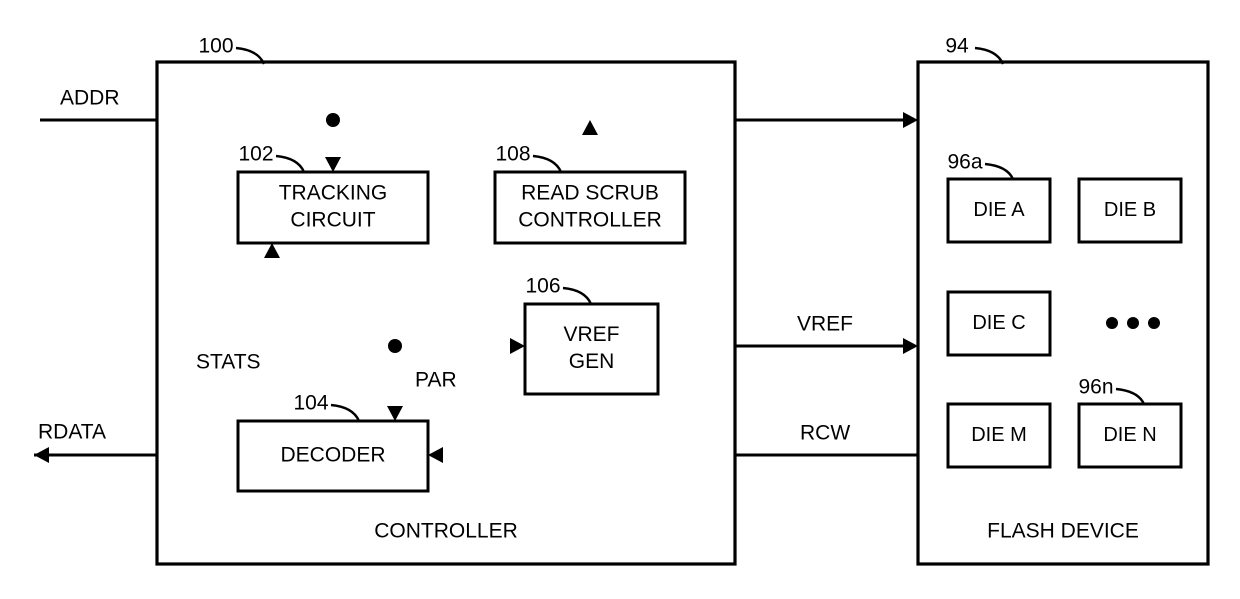  What do you see at coordinates (591, 334) in the screenshot?
I see `block-label-vref-gen: VREF` at bounding box center [591, 334].